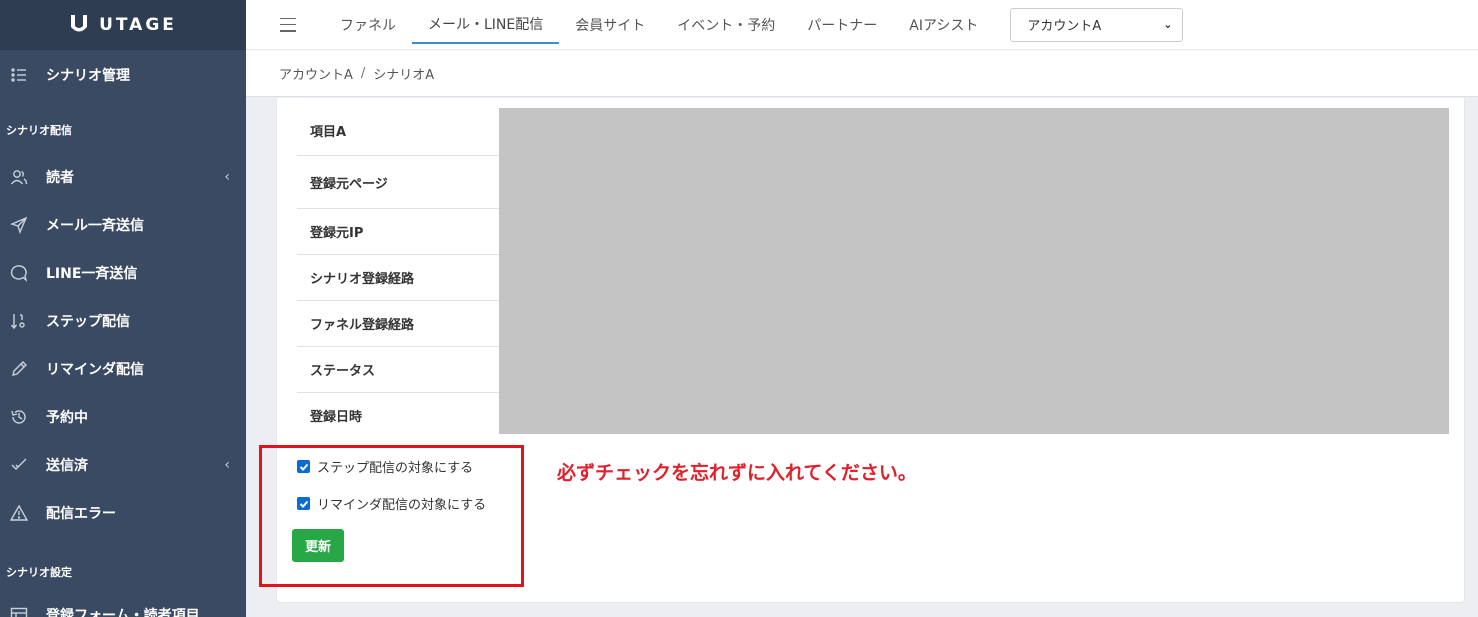 Image resolution: width=1478 pixels, height=617 pixels. What do you see at coordinates (123, 465) in the screenshot?
I see `sidebar-item-sent: 送信済 ‹` at bounding box center [123, 465].